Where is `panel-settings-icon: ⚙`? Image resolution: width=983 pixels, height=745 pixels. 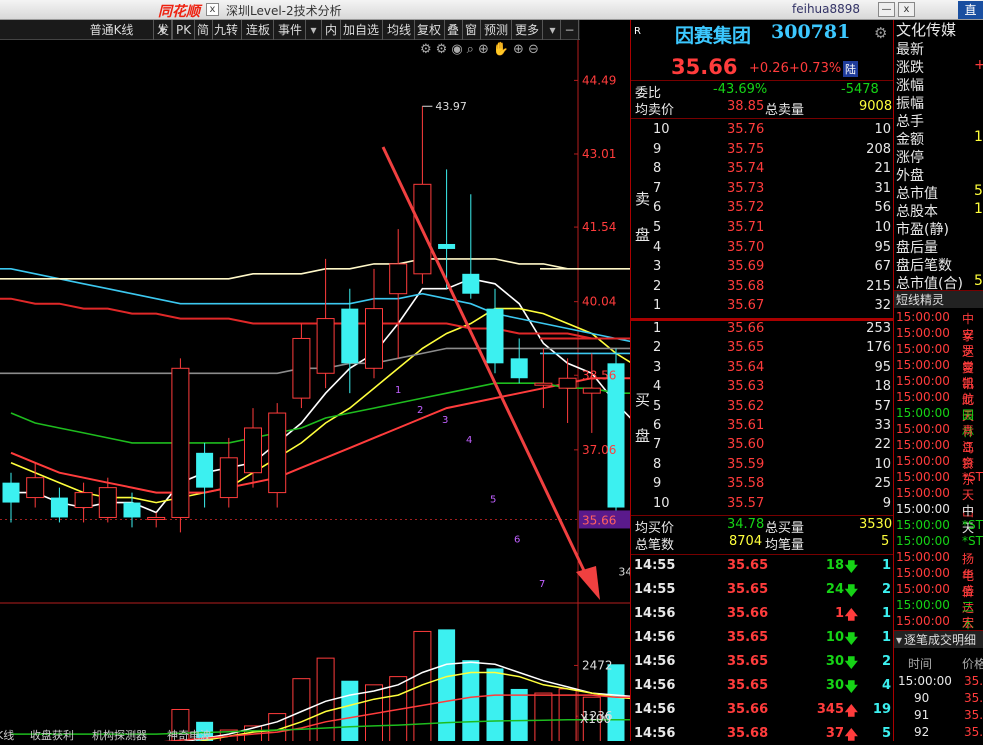 panel-settings-icon: ⚙ is located at coordinates (880, 33).